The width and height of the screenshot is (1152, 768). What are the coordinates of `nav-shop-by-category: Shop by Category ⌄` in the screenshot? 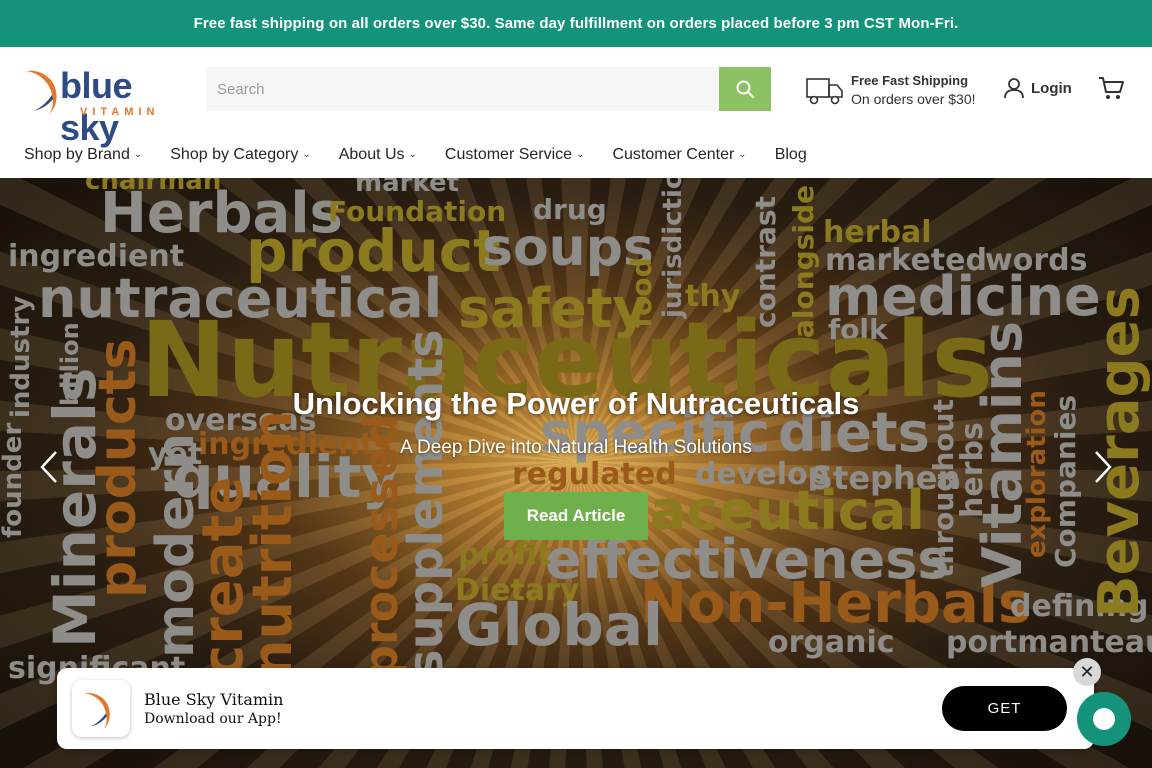 It's located at (240, 155).